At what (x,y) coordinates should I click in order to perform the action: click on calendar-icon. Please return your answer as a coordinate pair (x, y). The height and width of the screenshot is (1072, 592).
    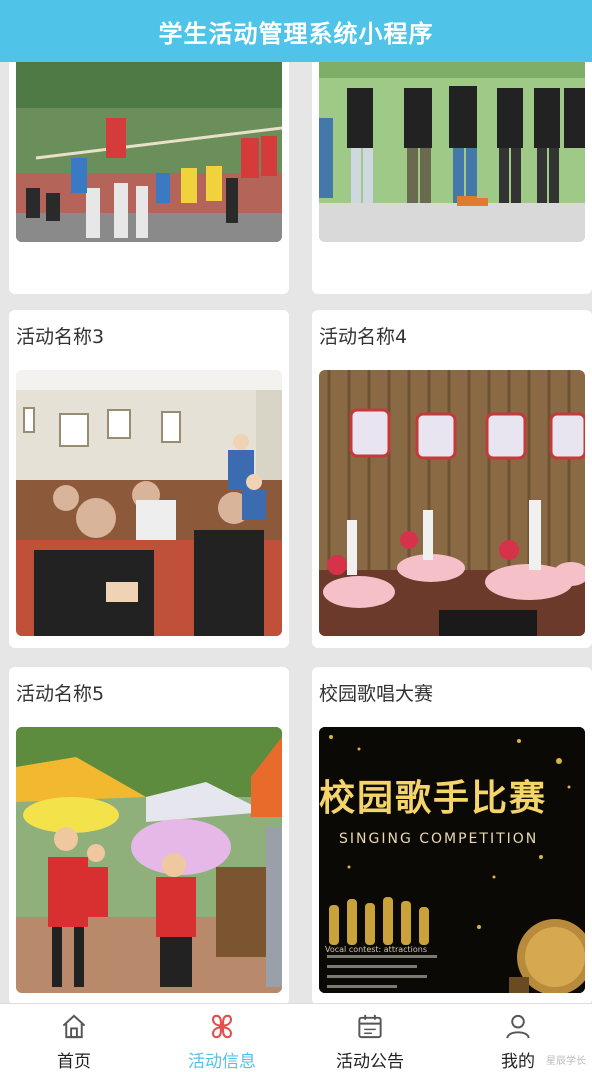
    Looking at the image, I should click on (370, 1026).